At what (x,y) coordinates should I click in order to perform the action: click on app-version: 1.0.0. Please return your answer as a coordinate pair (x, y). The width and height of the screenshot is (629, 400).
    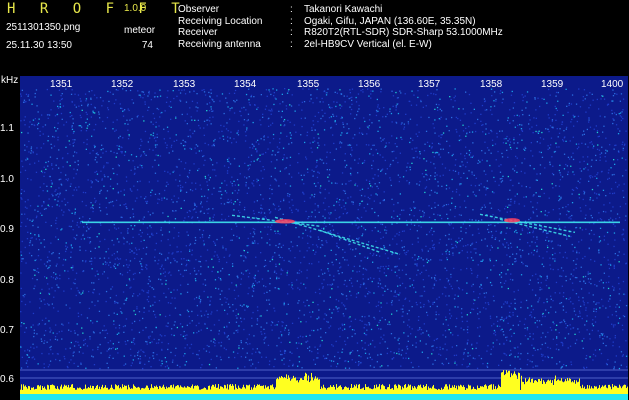
    Looking at the image, I should click on (135, 8).